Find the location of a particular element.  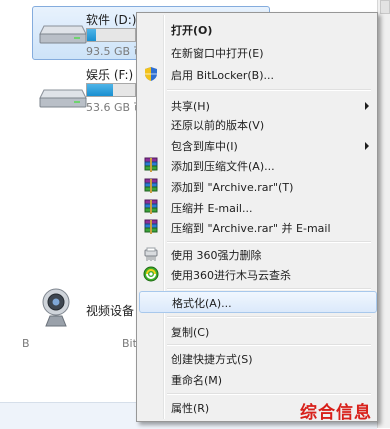

menu-item-360-trojan-scan: 使用360进行木马云查杀 is located at coordinates (257, 274).